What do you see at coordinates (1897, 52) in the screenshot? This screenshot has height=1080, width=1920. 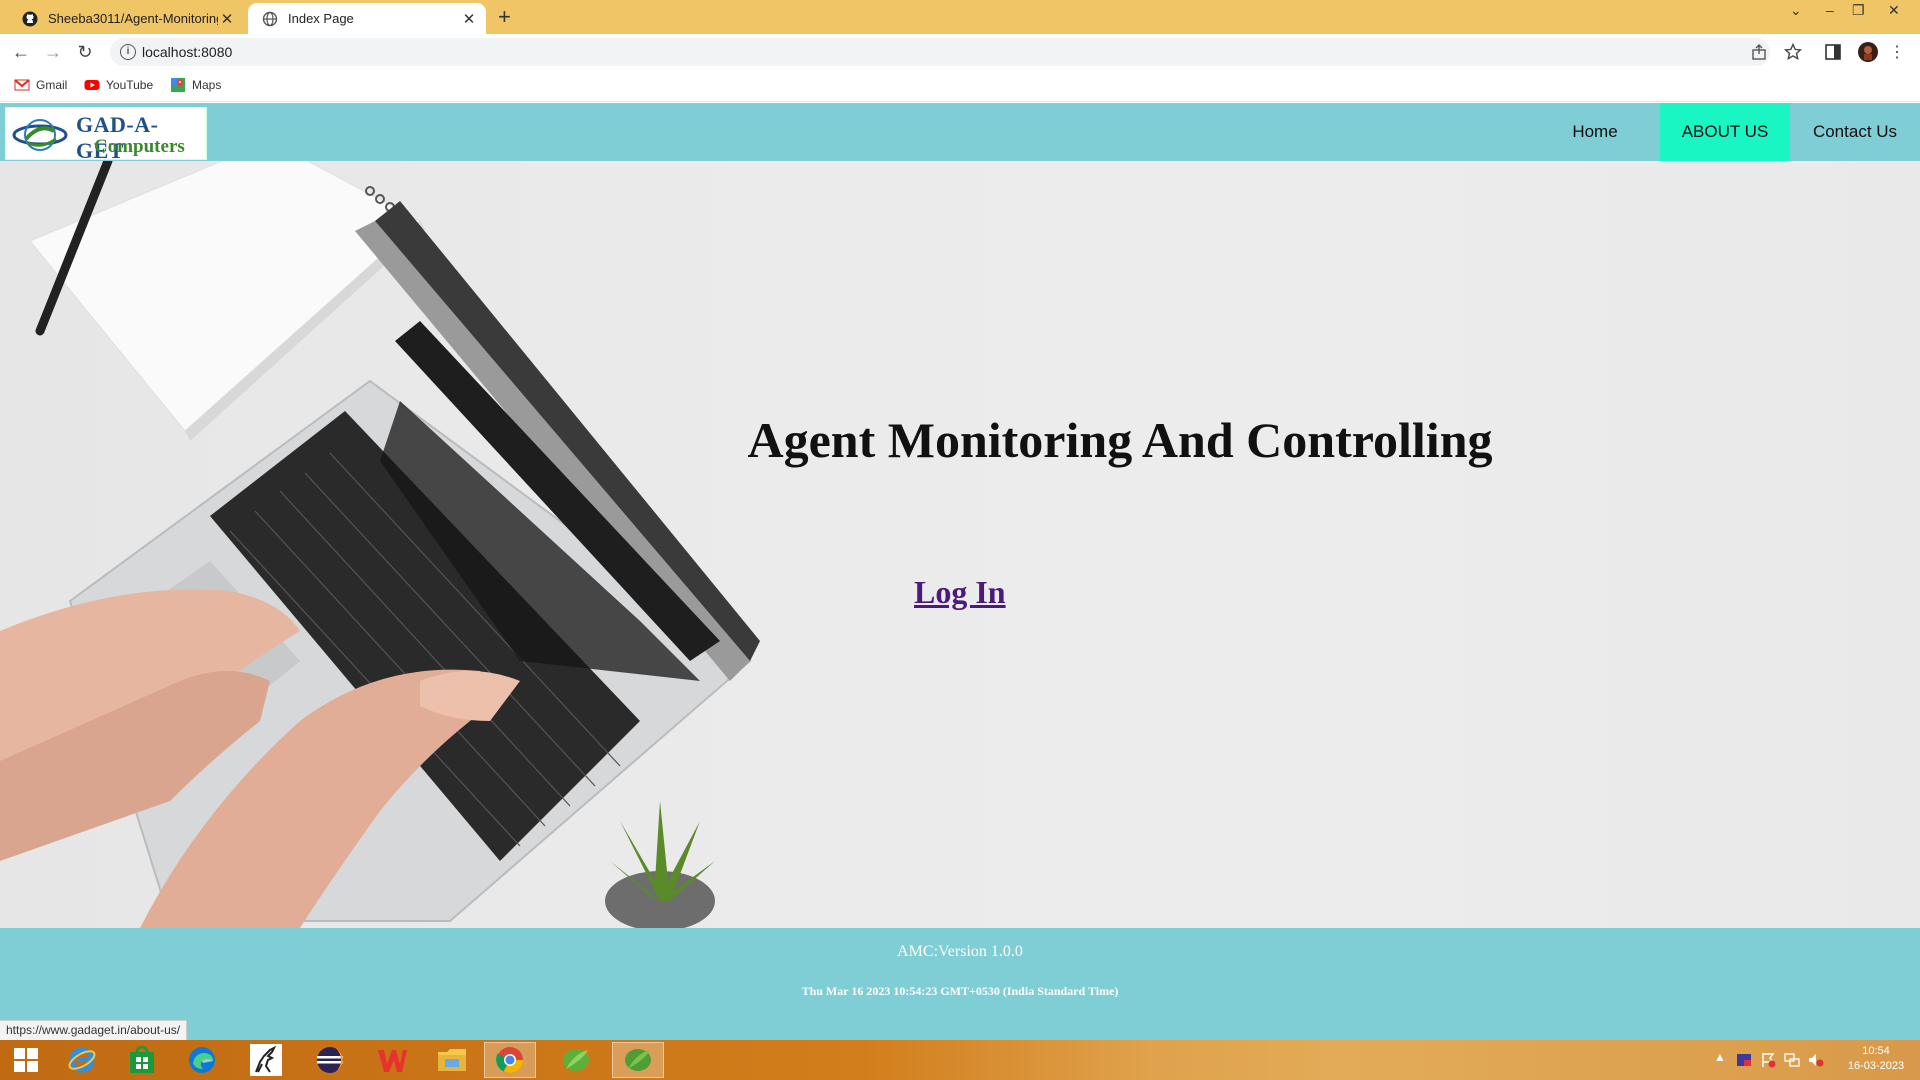 I see `menu-kebab-icon: ⋮` at bounding box center [1897, 52].